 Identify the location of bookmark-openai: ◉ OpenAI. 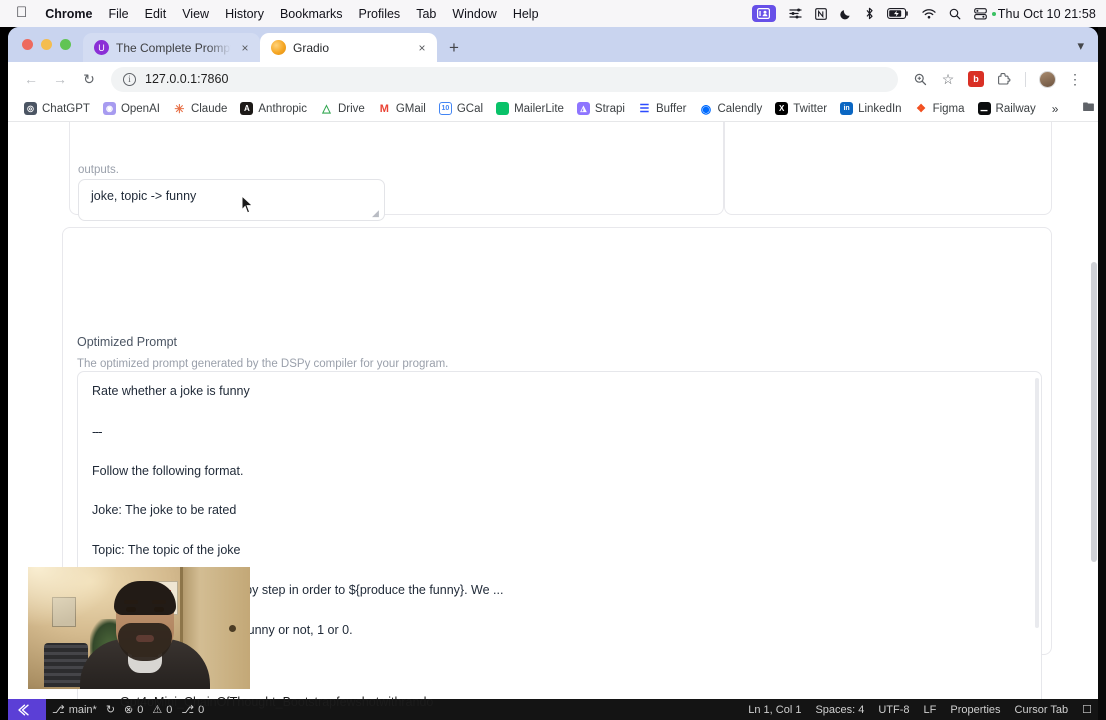
(131, 108).